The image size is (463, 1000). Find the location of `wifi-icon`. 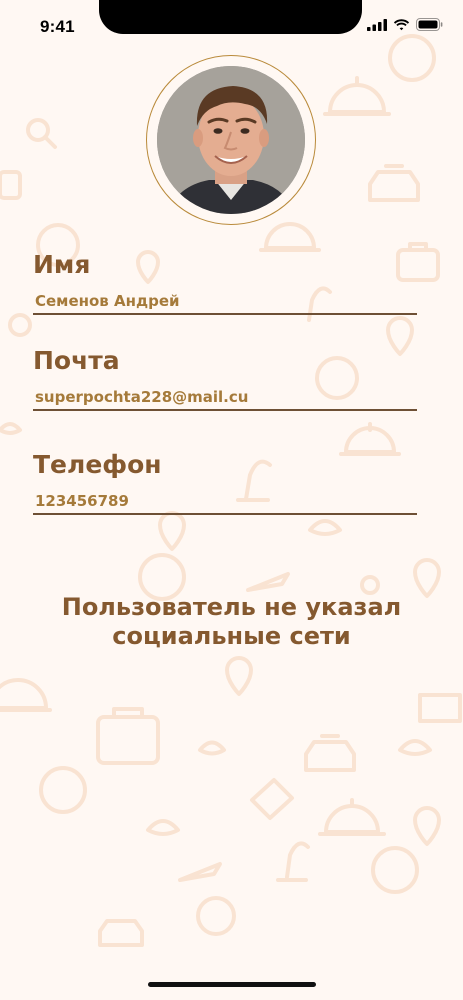

wifi-icon is located at coordinates (401, 24).